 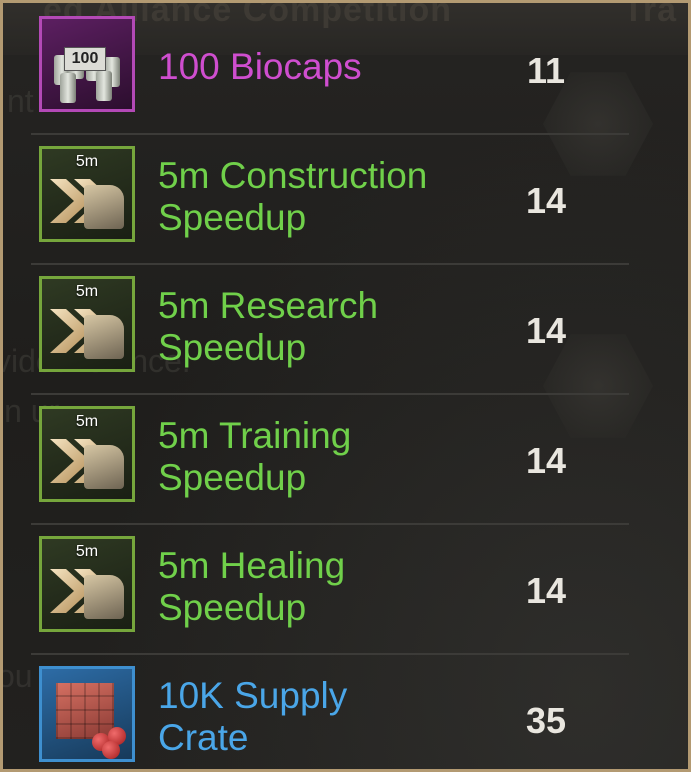 What do you see at coordinates (87, 714) in the screenshot?
I see `supply-crate-icon` at bounding box center [87, 714].